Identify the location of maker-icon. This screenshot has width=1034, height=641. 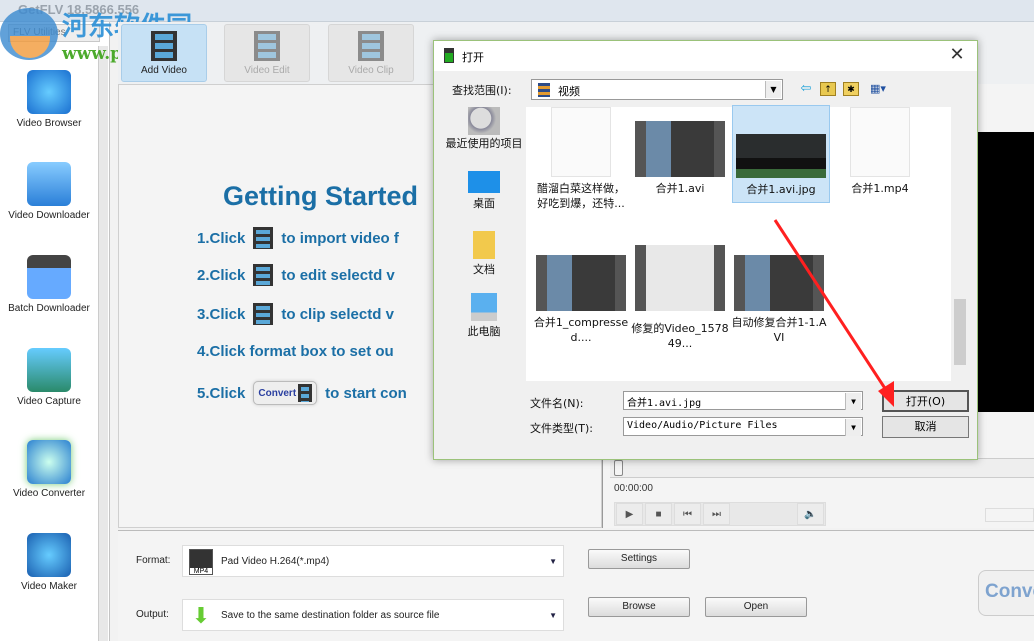
(49, 555).